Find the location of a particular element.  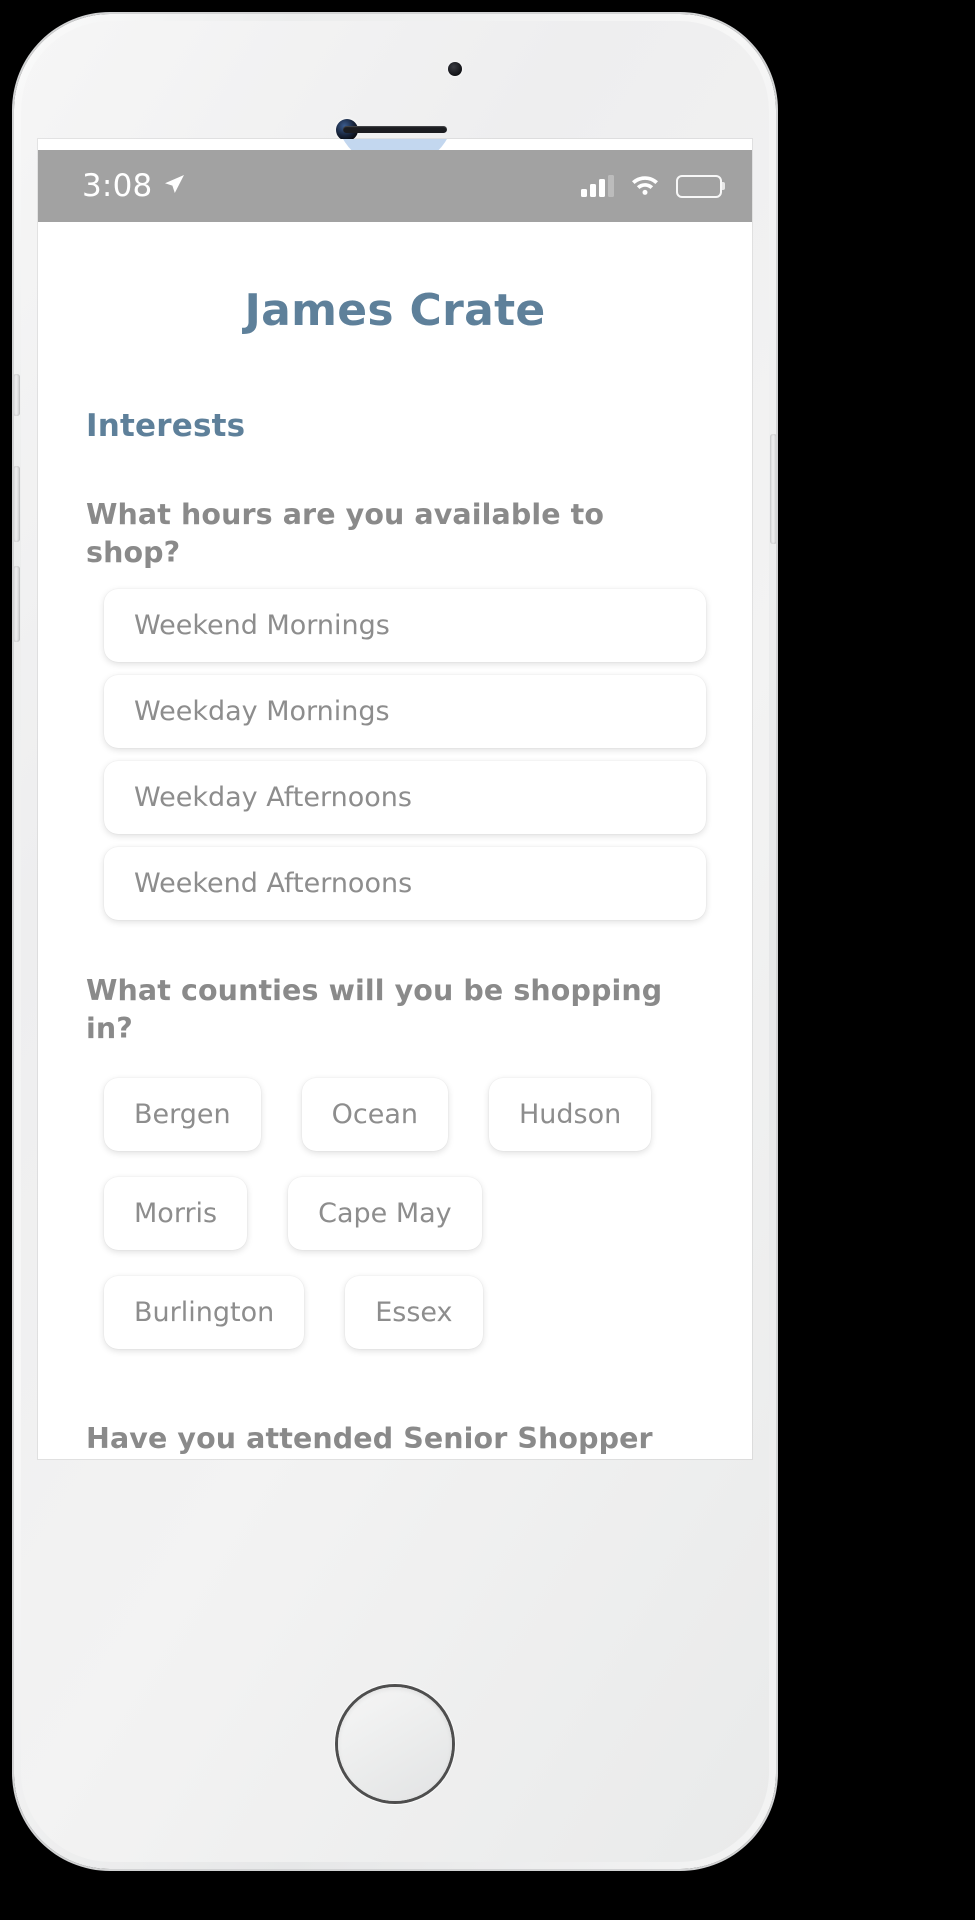

status-bar-left: 3:08 is located at coordinates (134, 186).